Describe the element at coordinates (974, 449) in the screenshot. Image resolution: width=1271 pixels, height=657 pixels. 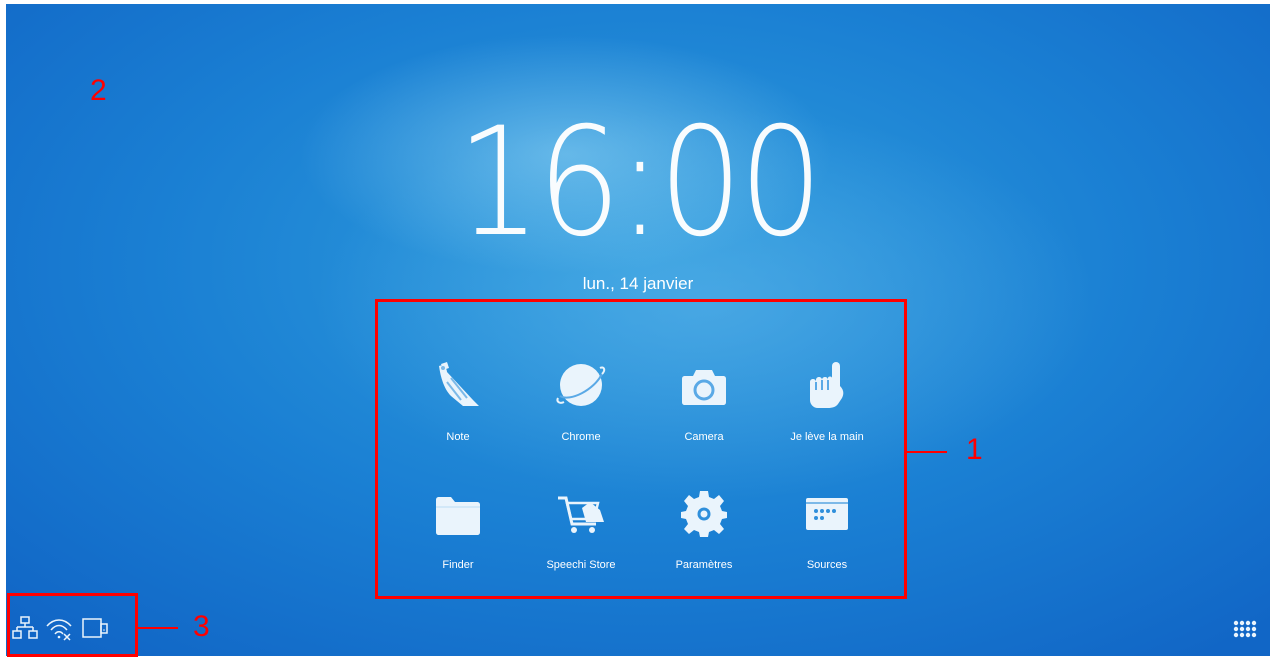
I see `annotation-label-1: 1` at that location.